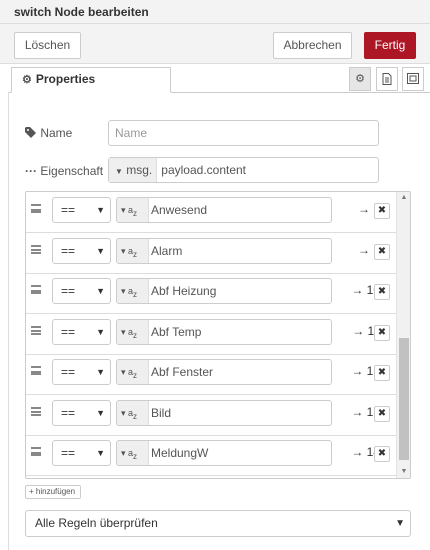 The height and width of the screenshot is (550, 430). Describe the element at coordinates (390, 45) in the screenshot. I see `done-button: Fertig` at that location.